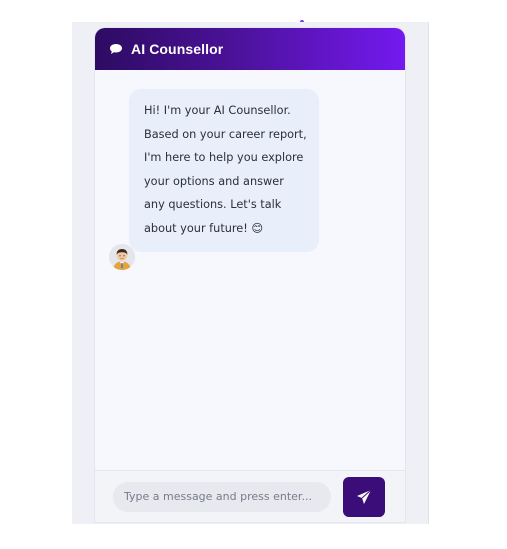 The height and width of the screenshot is (549, 507). Describe the element at coordinates (122, 257) in the screenshot. I see `counsellor-avatar` at that location.